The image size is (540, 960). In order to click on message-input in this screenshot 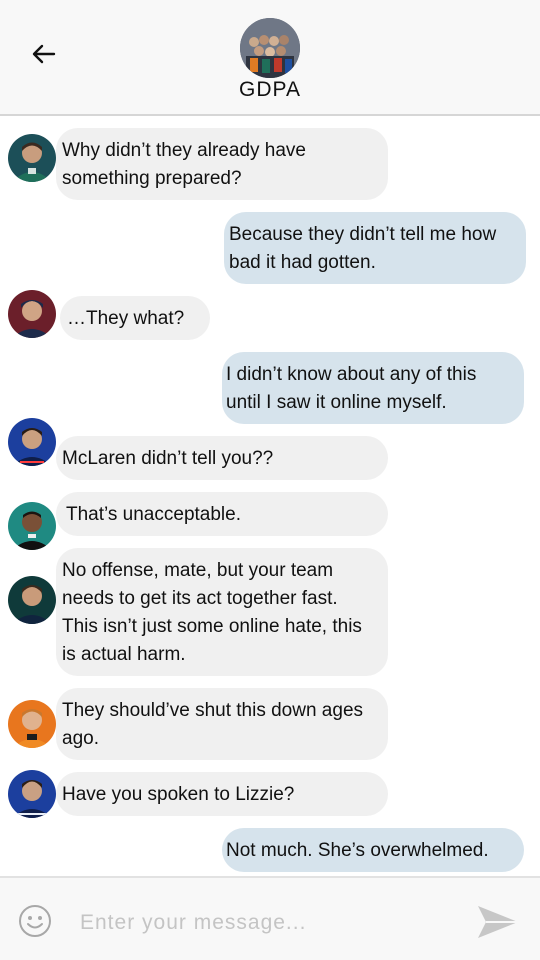, I will do `click(270, 923)`.